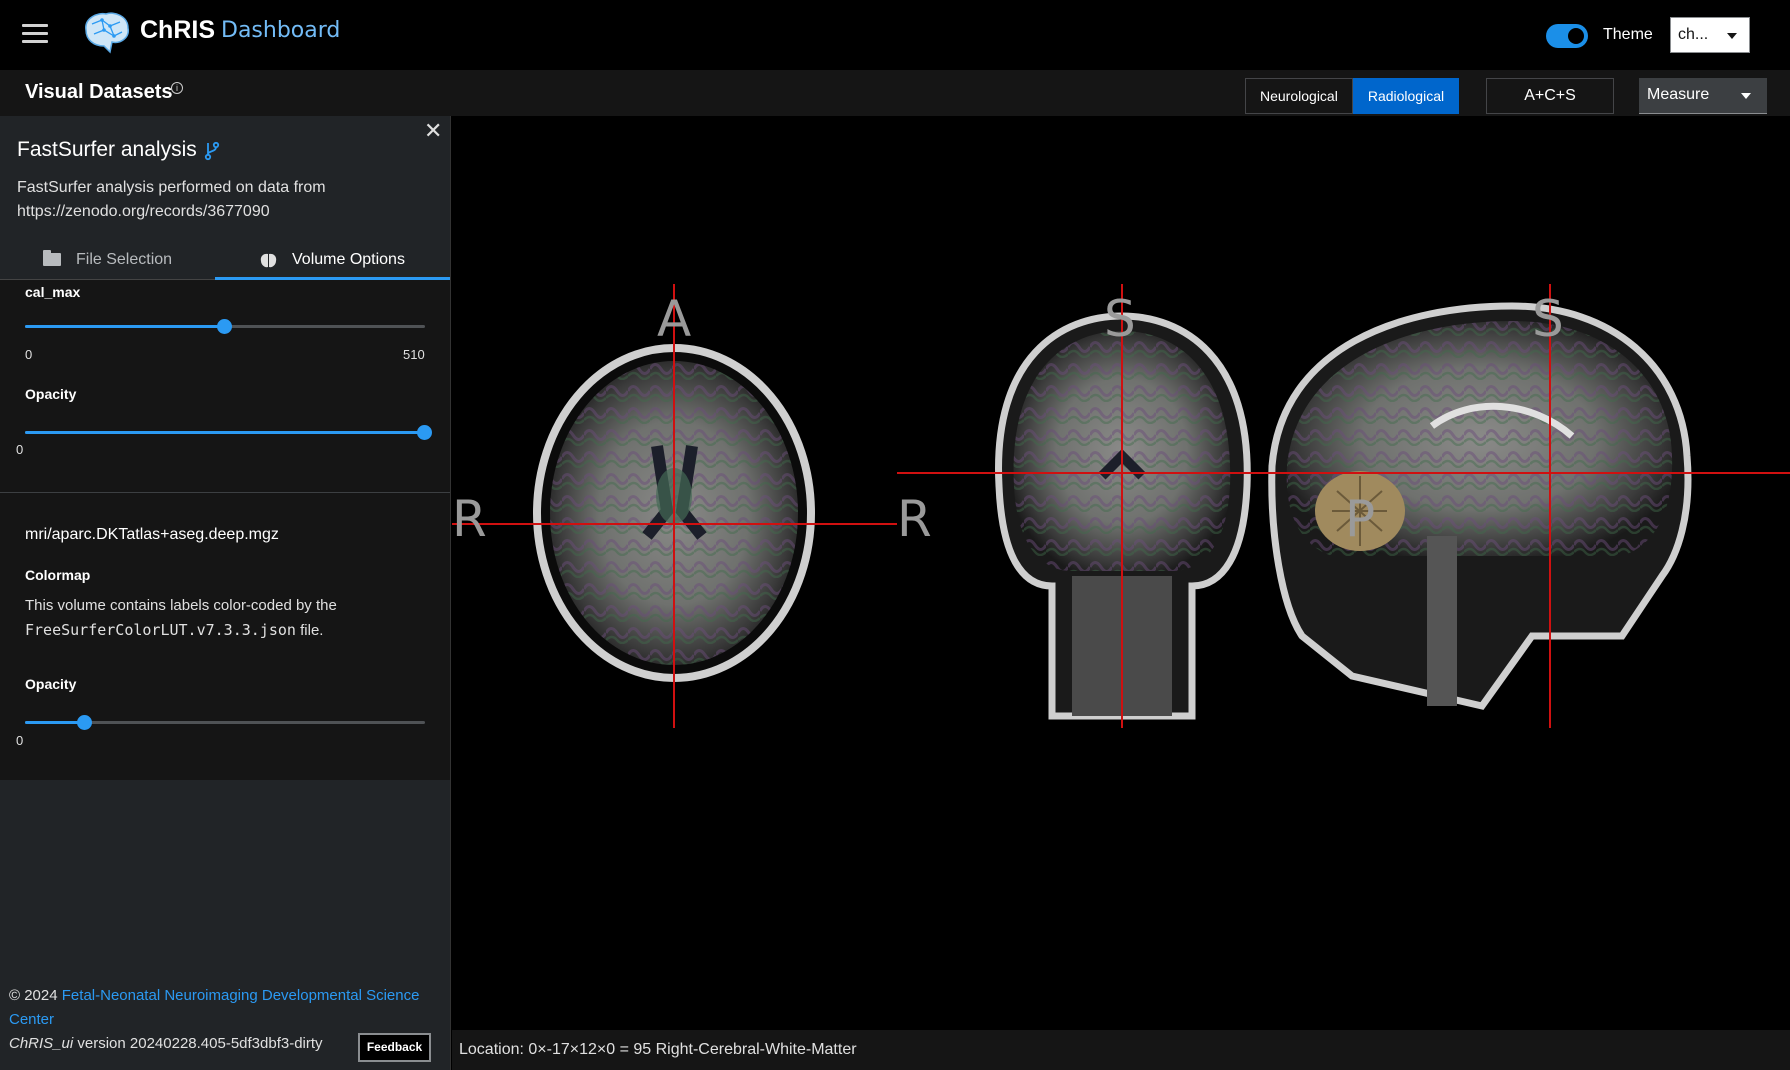 The width and height of the screenshot is (1790, 1070). I want to click on theme-label: Theme, so click(1628, 34).